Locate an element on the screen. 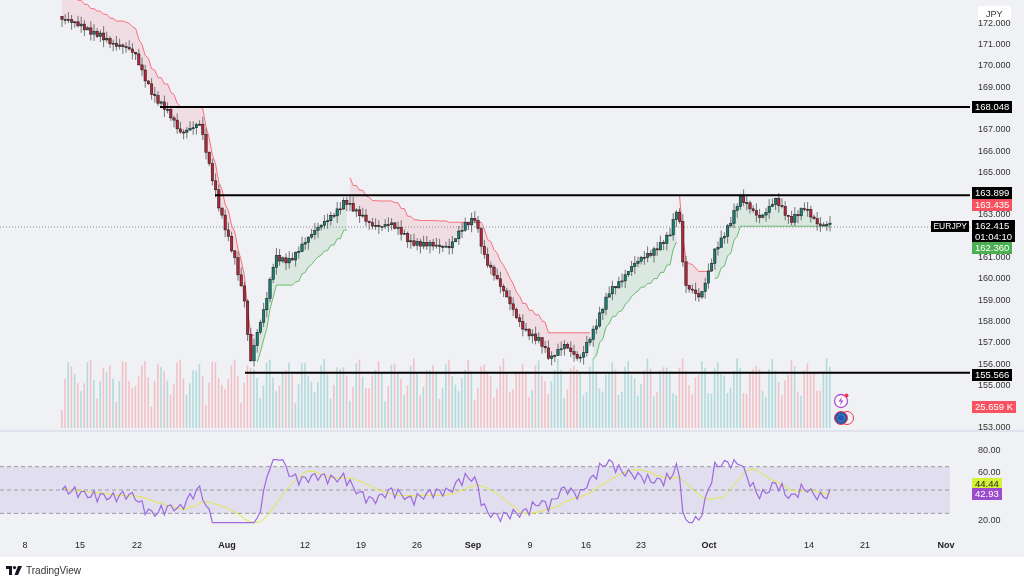 The width and height of the screenshot is (1024, 584). rsi-value-label: 42.93 is located at coordinates (987, 494).